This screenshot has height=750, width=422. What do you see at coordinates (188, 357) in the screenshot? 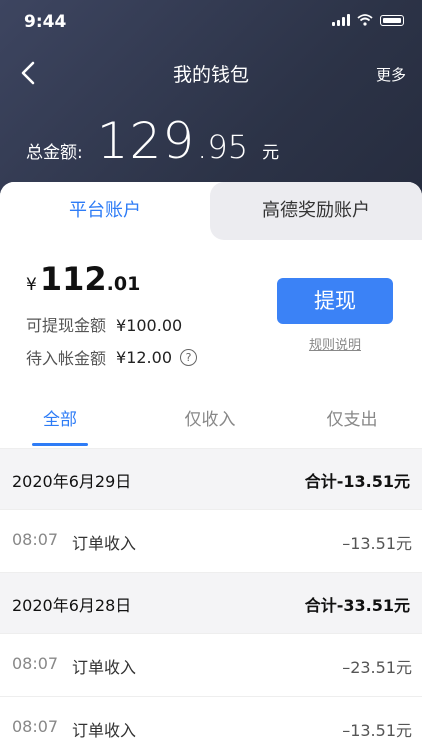
I see `help-icon: ?` at bounding box center [188, 357].